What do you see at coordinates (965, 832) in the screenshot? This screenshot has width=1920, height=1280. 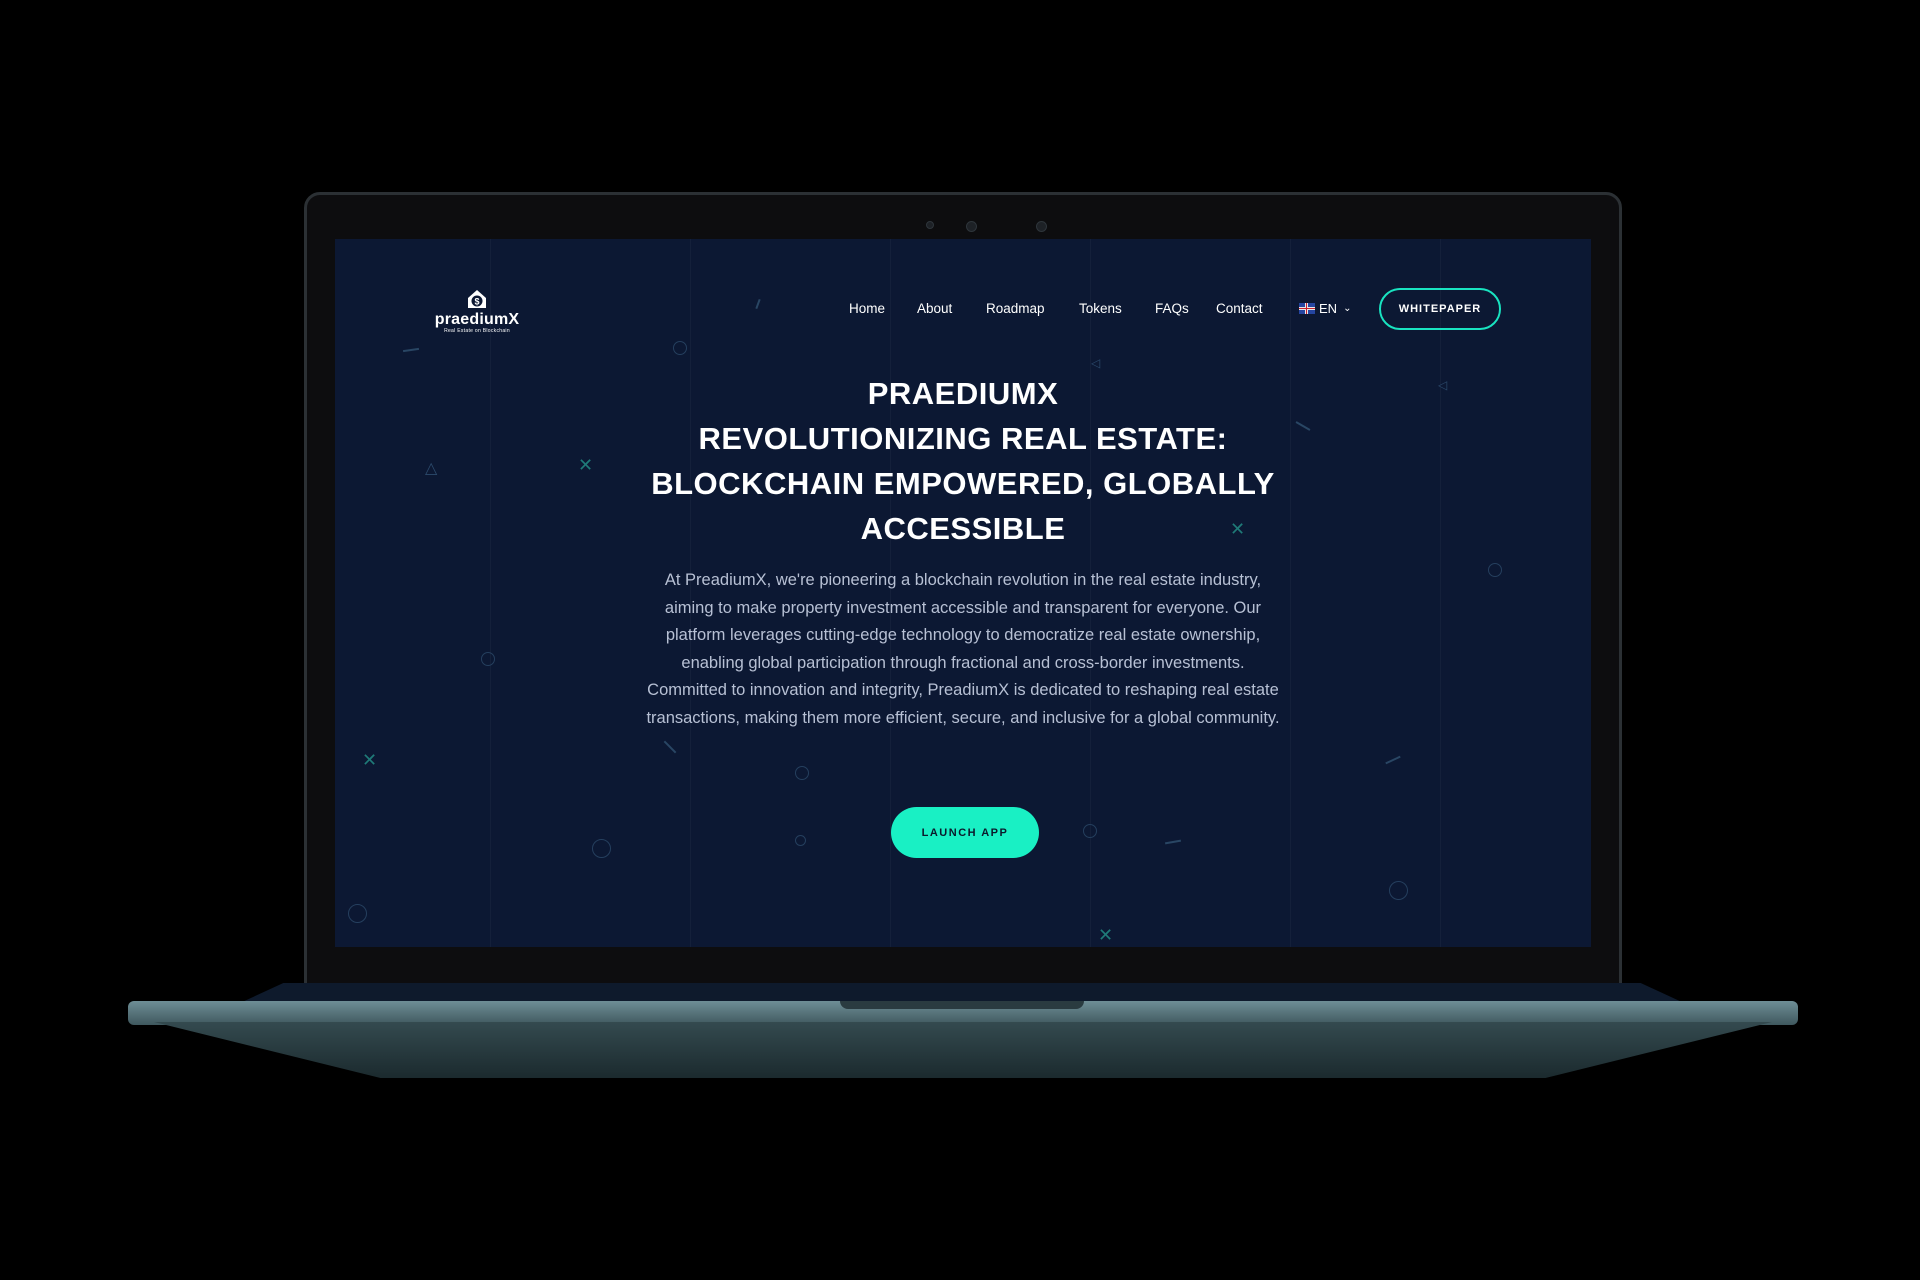 I see `launch-app-button: LAUNCH APP` at bounding box center [965, 832].